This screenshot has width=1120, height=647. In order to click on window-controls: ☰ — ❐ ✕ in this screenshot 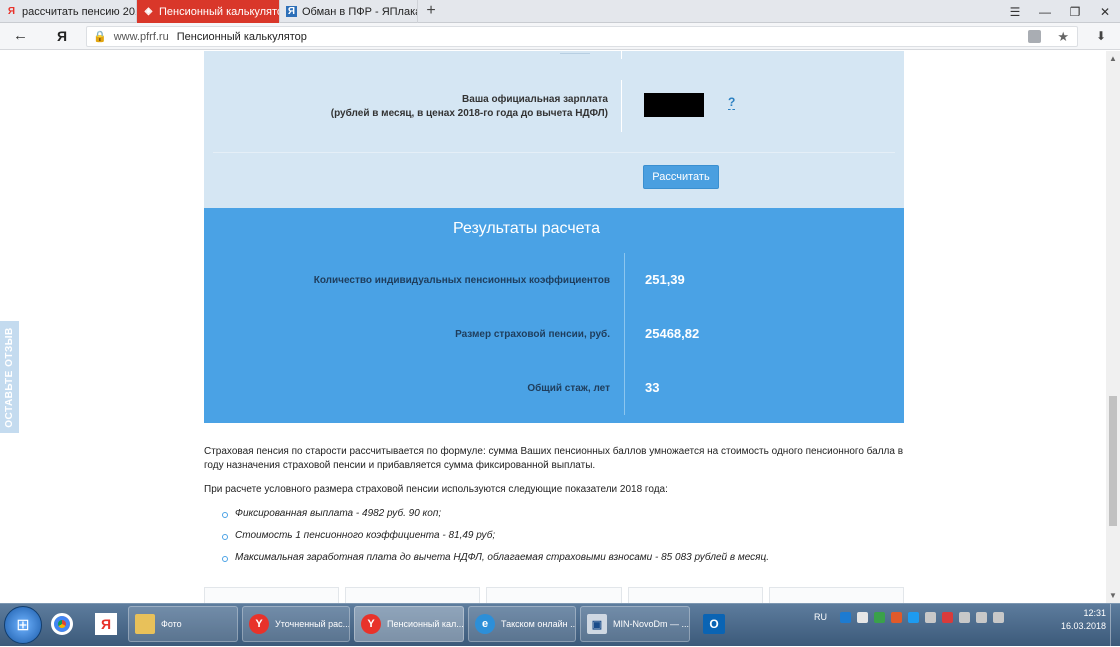, I will do `click(1060, 11)`.